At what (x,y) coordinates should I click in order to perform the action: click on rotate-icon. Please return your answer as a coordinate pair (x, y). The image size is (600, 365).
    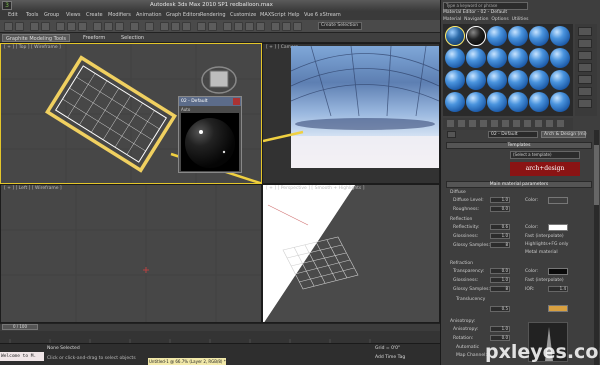
    Looking at the image, I should click on (108, 26).